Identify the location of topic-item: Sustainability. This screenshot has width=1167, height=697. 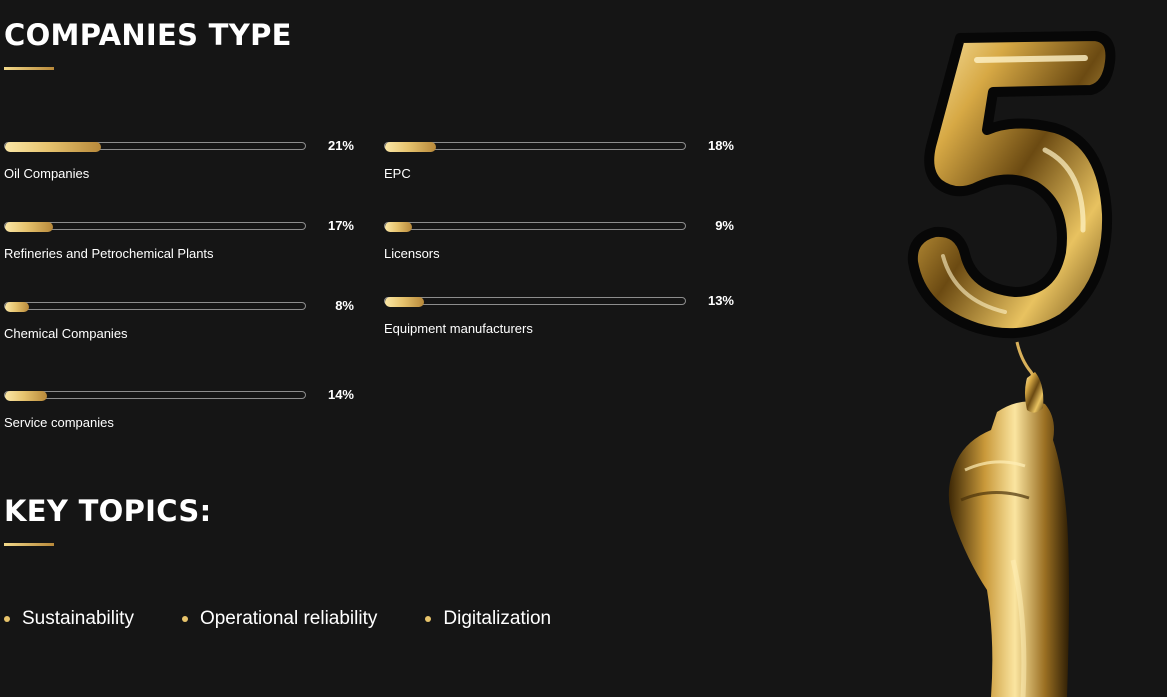
(69, 619).